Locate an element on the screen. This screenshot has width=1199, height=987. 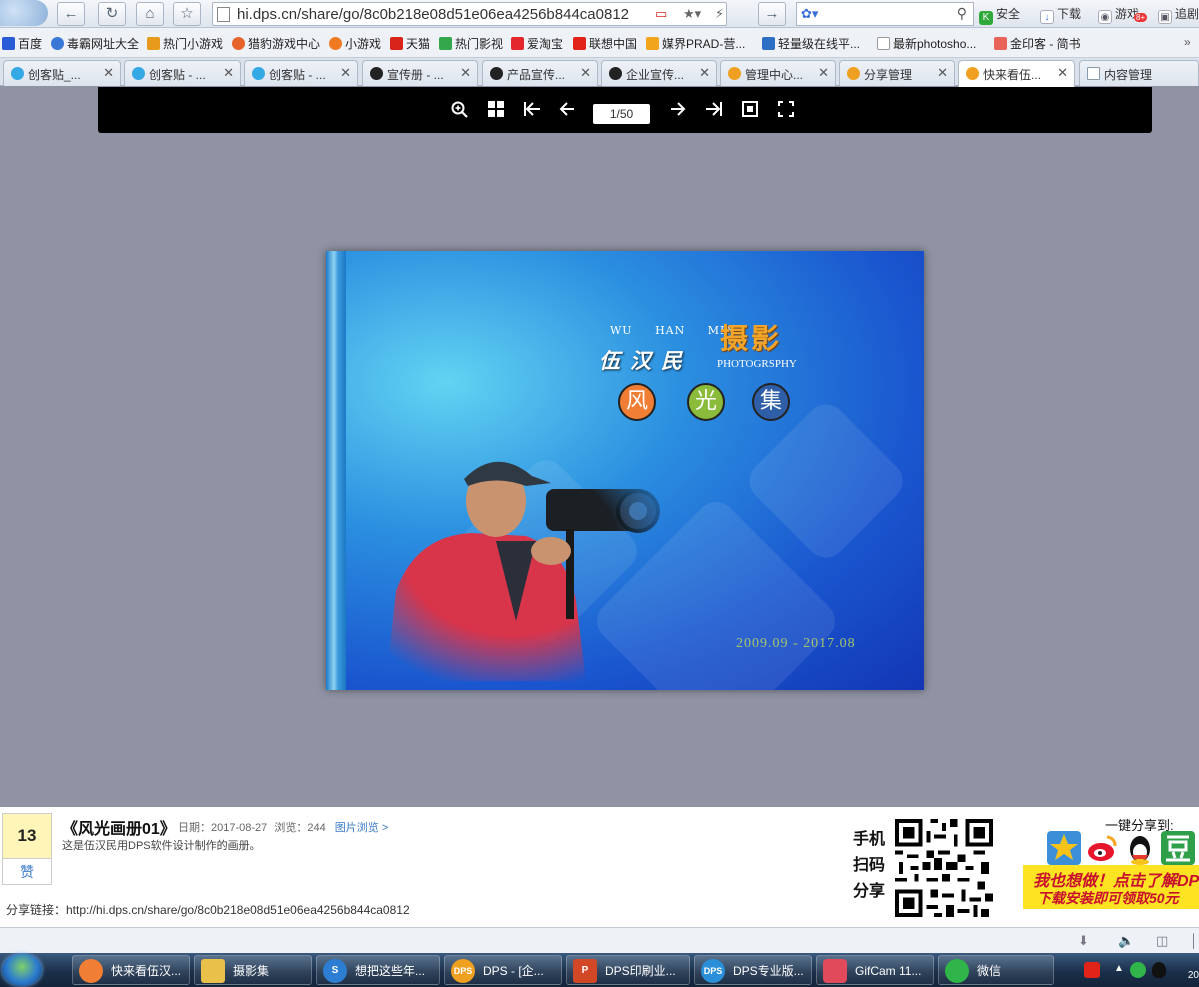
tab: 内容管理 is located at coordinates (1139, 73).